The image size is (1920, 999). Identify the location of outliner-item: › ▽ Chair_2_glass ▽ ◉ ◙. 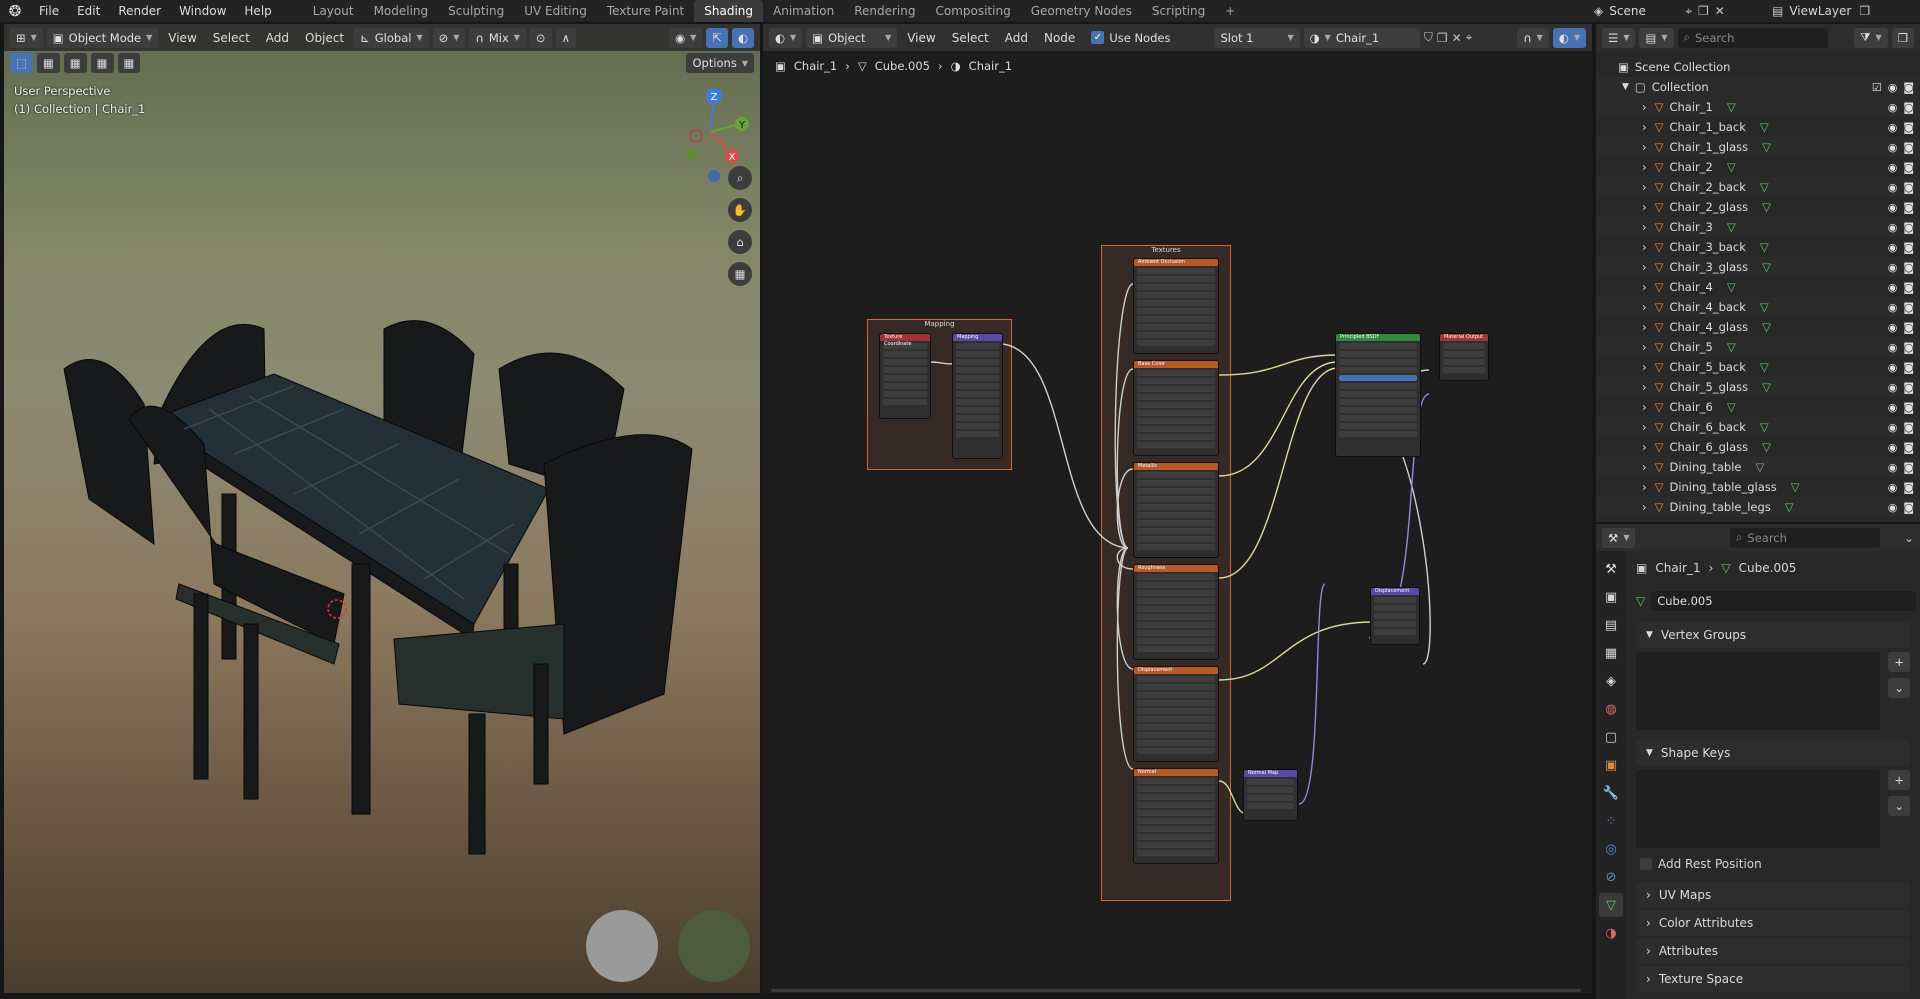
(1758, 207).